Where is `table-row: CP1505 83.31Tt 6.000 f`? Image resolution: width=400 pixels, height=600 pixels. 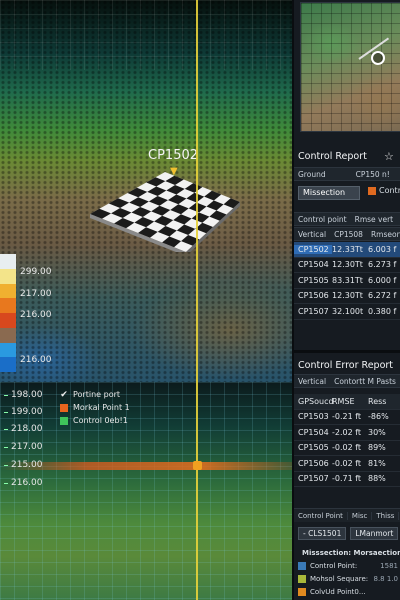
table-row: CP1505 83.31Tt 6.000 f is located at coordinates (347, 281).